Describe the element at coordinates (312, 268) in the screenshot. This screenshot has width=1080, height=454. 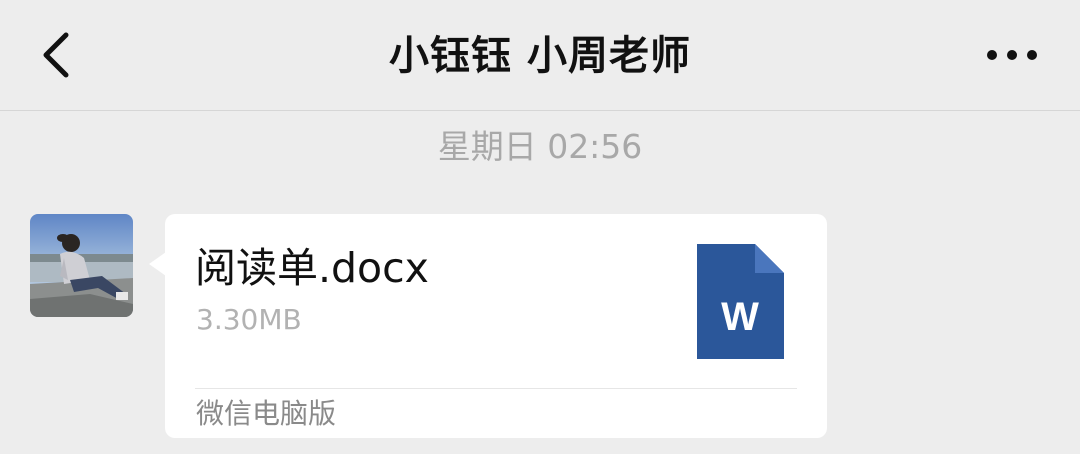
I see `file-name: 阅读单.docx` at that location.